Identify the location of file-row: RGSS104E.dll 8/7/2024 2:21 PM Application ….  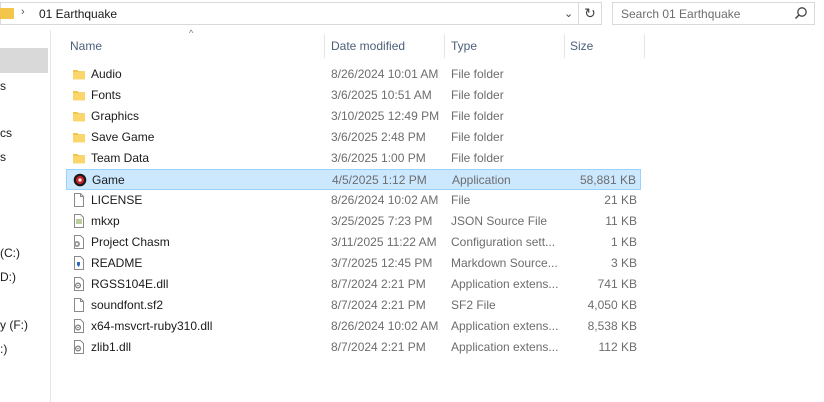
(353, 284).